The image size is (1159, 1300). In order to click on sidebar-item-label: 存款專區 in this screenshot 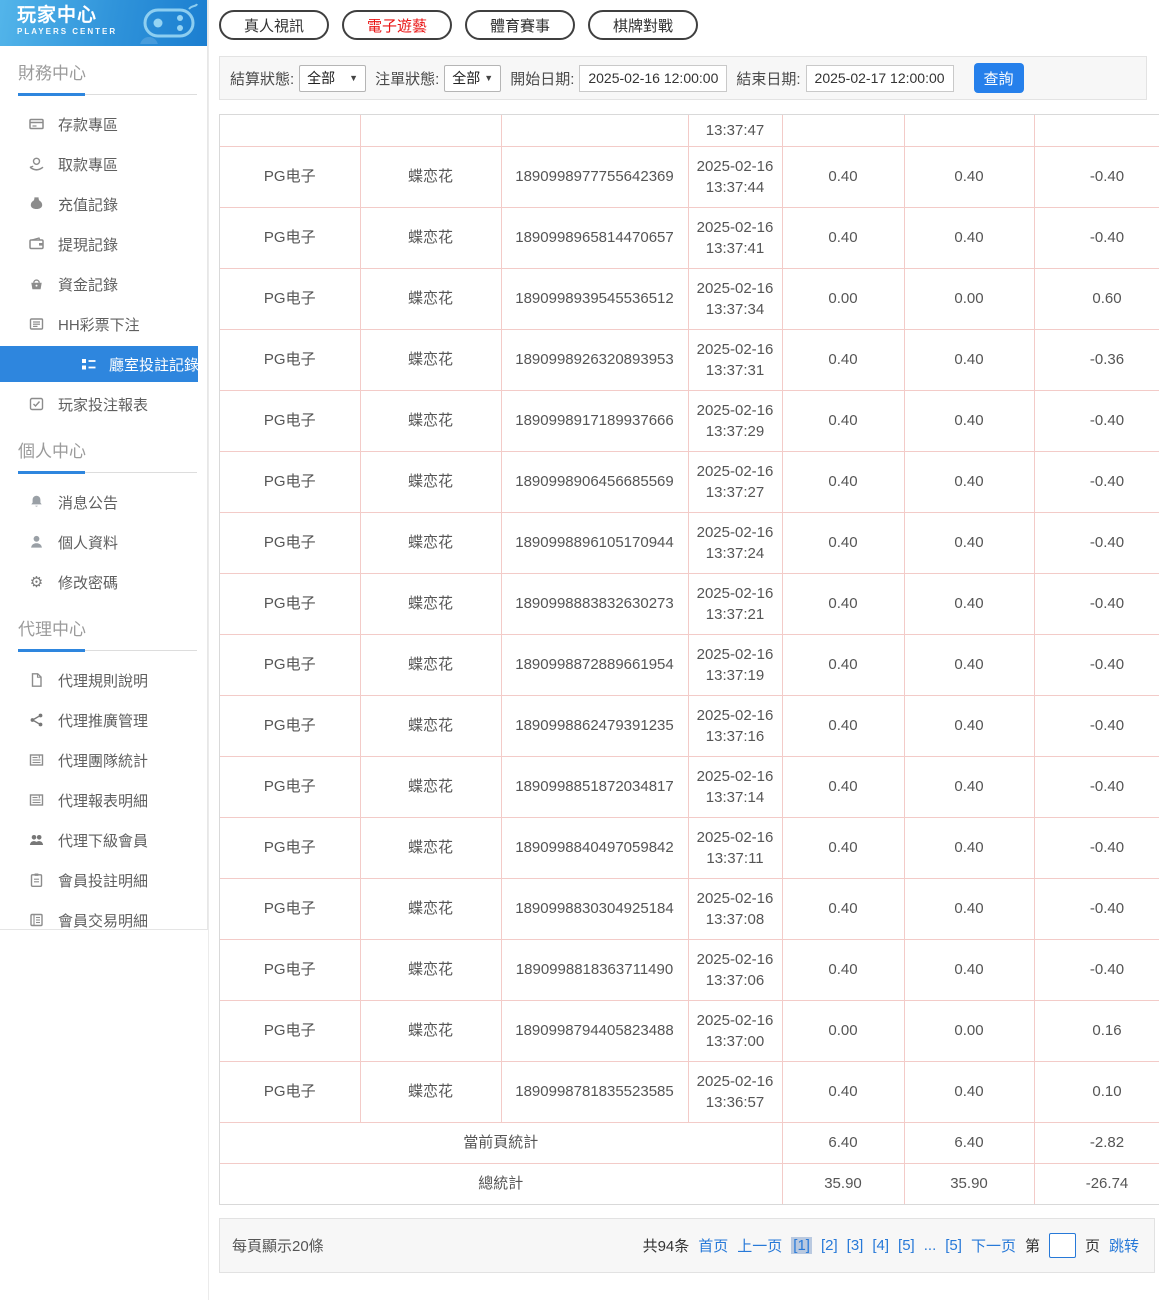, I will do `click(88, 125)`.